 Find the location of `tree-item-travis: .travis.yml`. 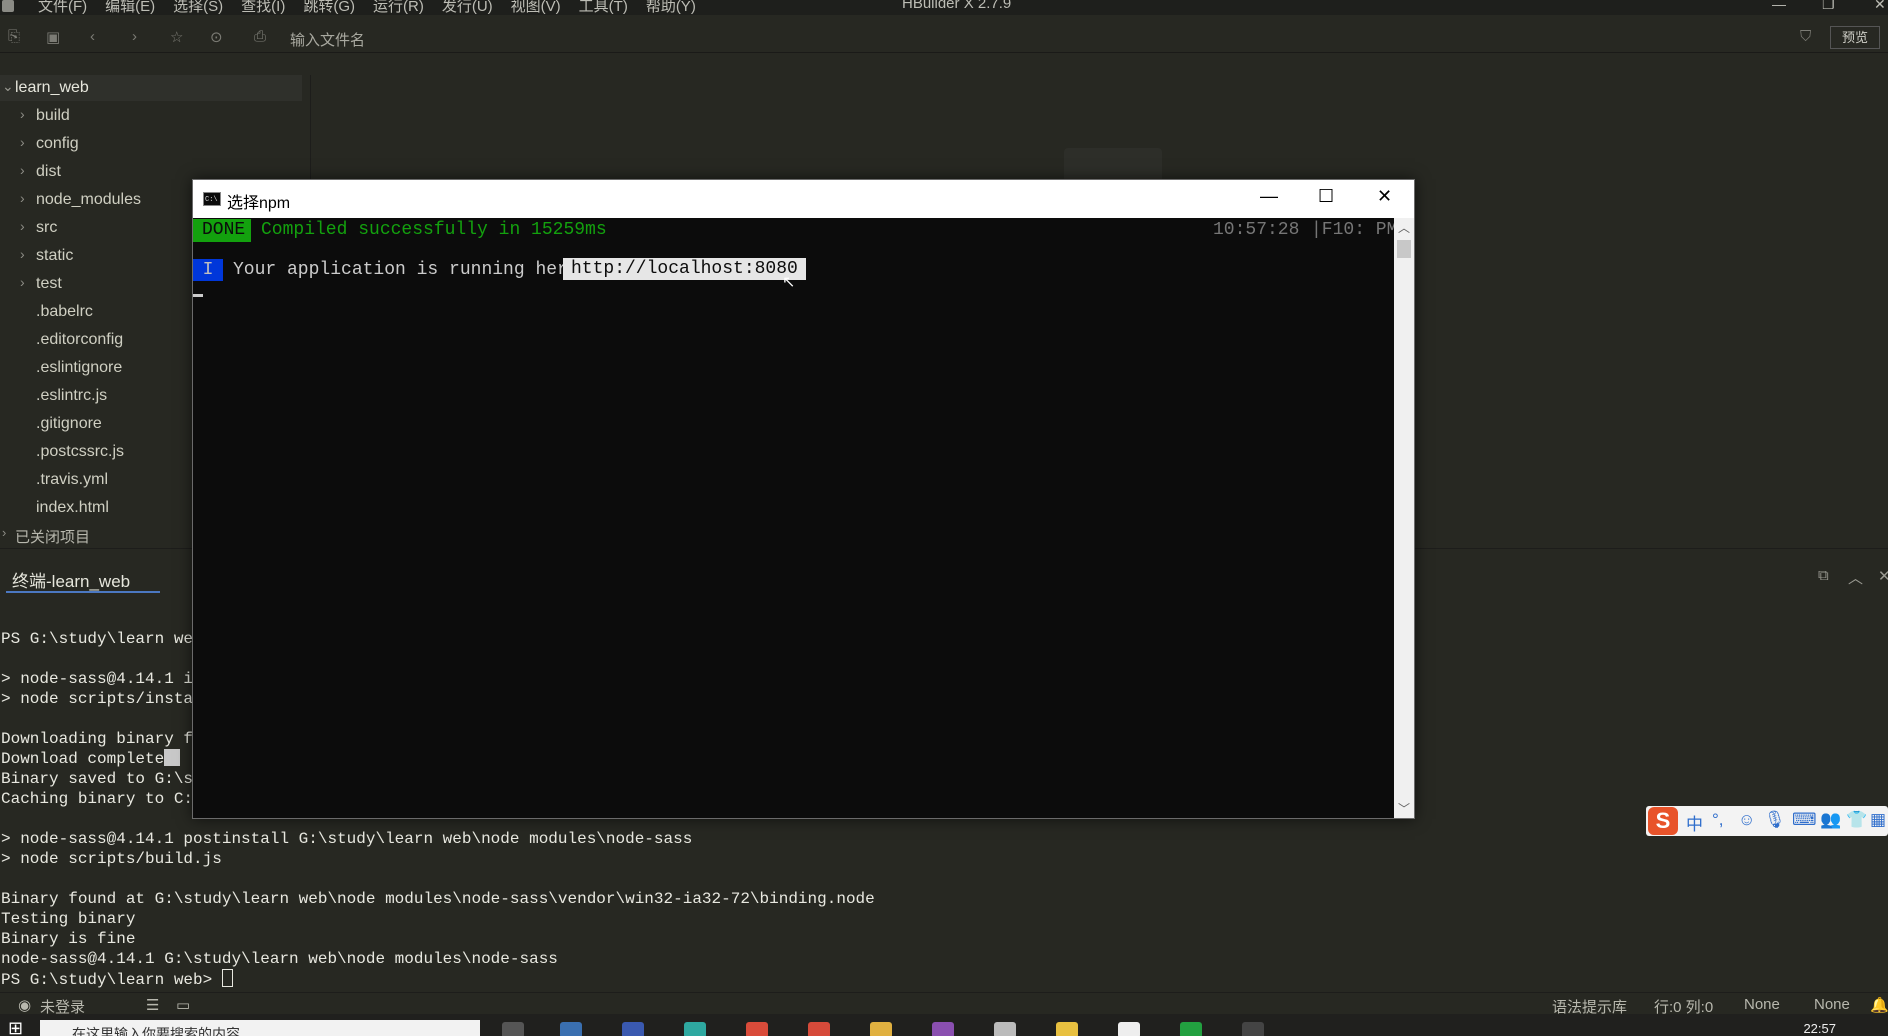

tree-item-travis: .travis.yml is located at coordinates (100, 480).